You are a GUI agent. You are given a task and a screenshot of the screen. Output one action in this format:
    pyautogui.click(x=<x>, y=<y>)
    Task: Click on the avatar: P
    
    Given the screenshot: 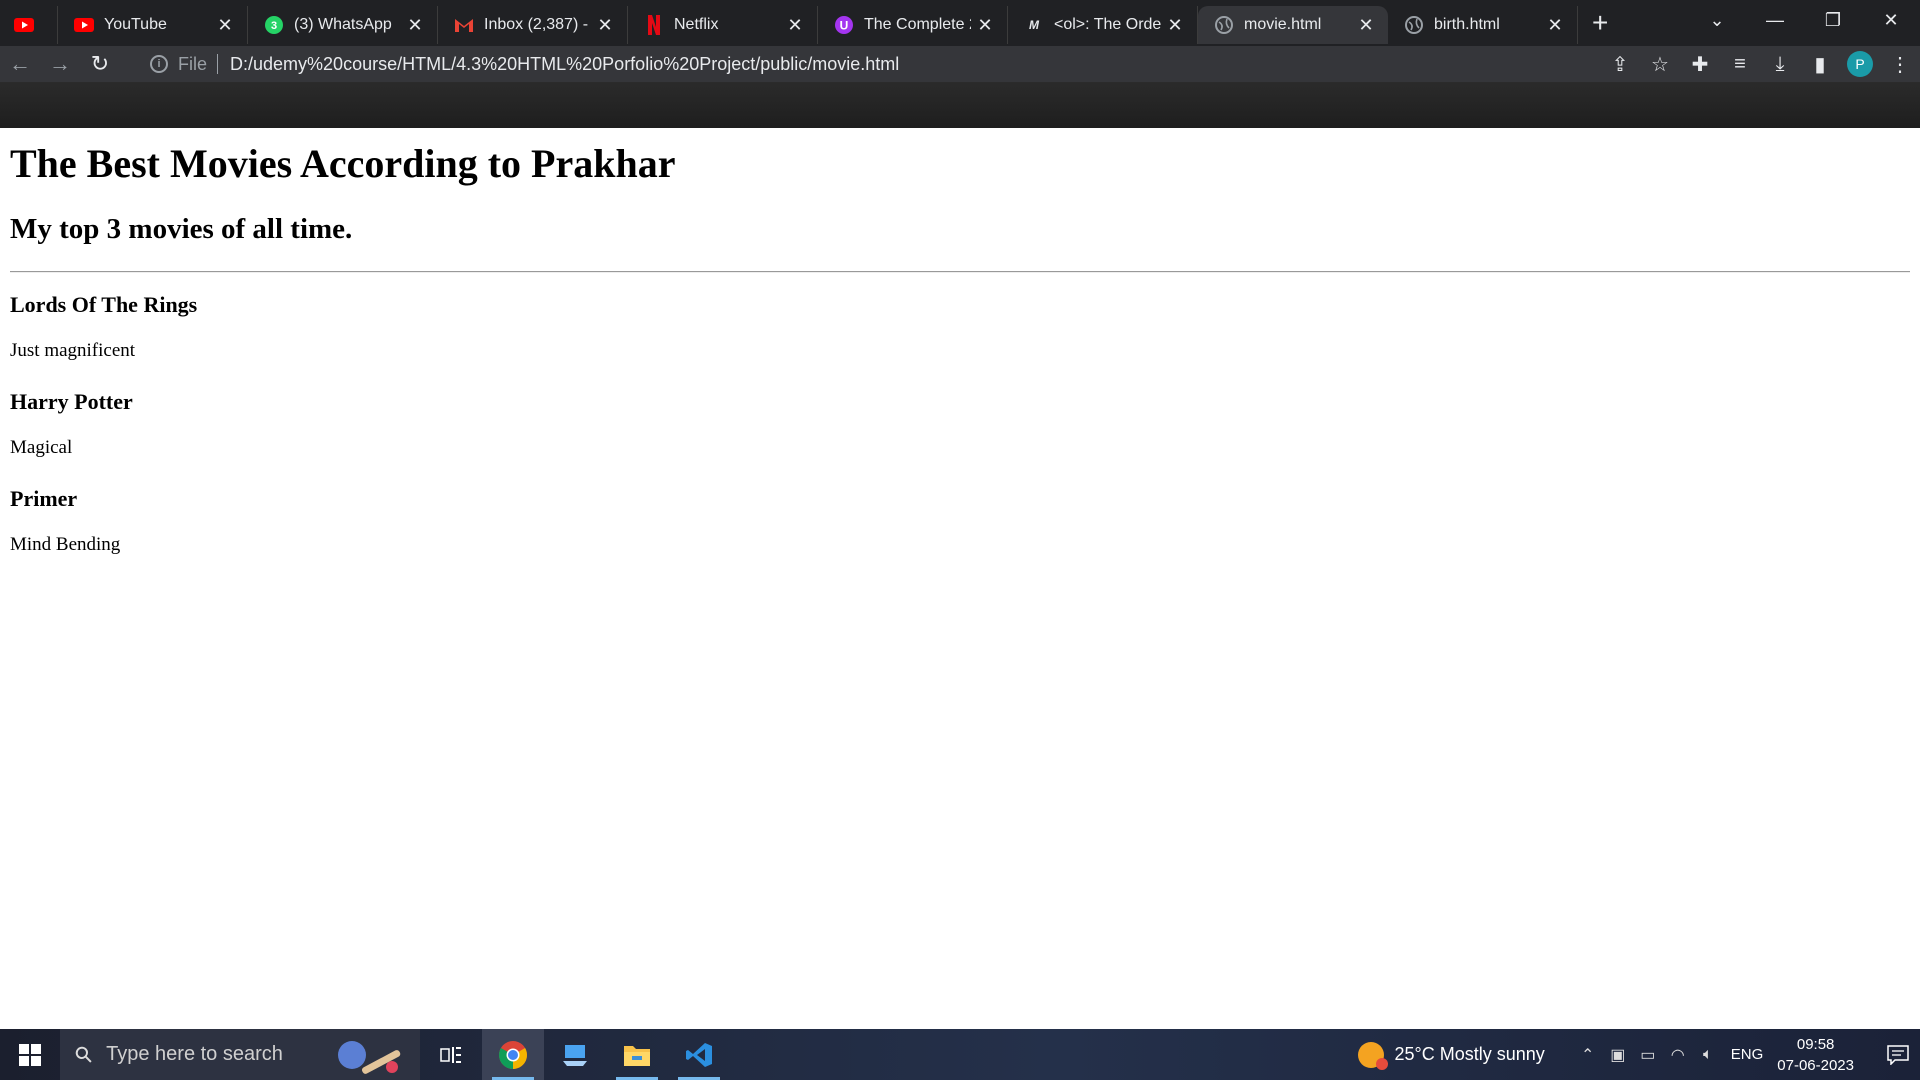 What is the action you would take?
    pyautogui.click(x=1860, y=64)
    